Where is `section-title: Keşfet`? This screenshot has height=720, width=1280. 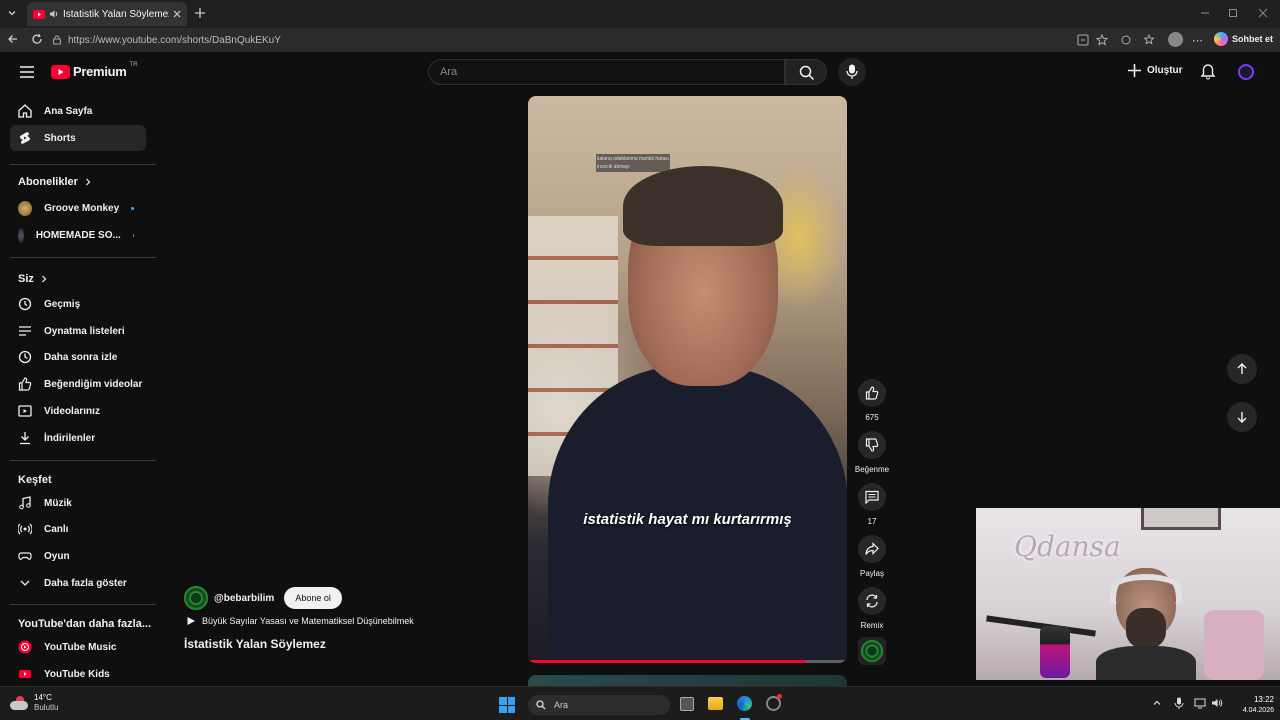
section-title: Keşfet is located at coordinates (35, 480).